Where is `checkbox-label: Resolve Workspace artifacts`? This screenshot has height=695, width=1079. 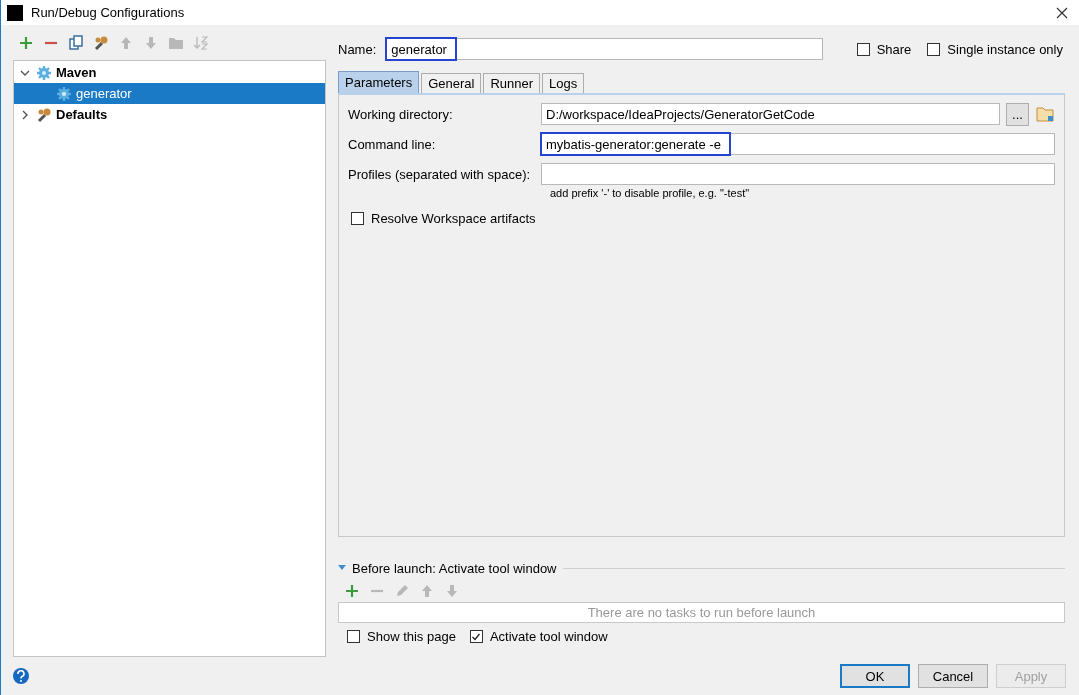
checkbox-label: Resolve Workspace artifacts is located at coordinates (453, 218).